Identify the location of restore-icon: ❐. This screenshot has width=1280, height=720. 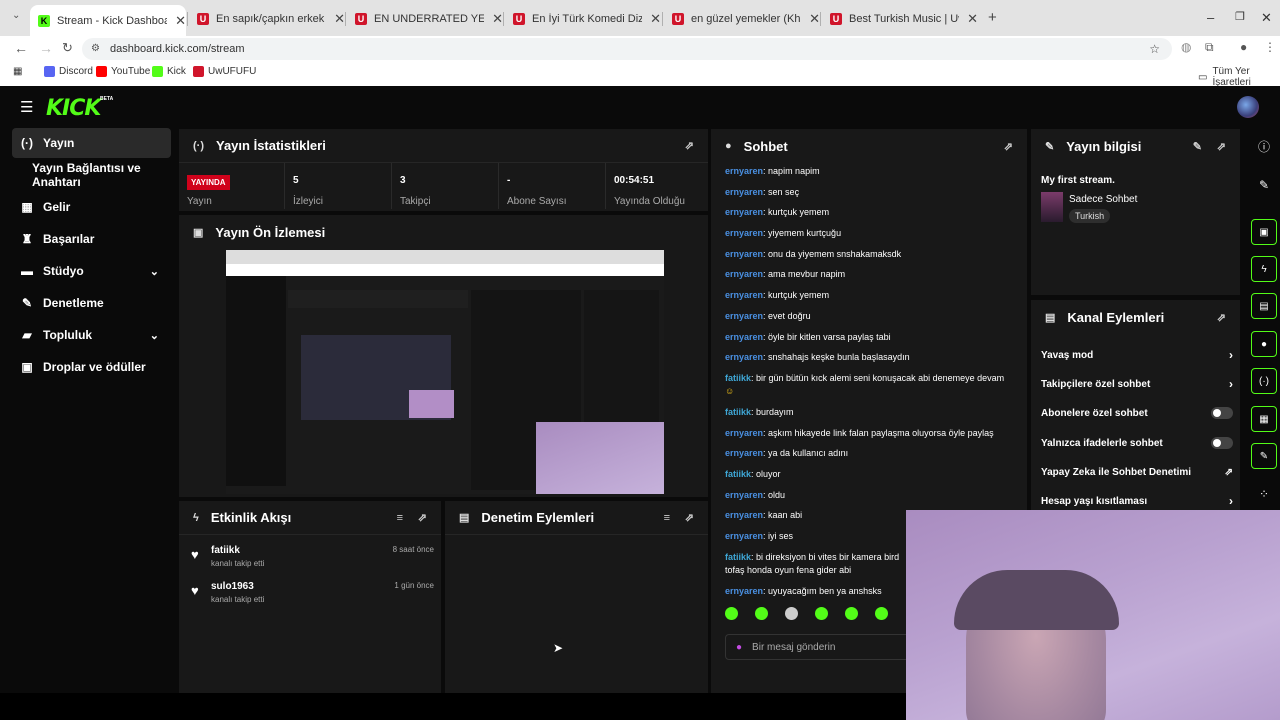
(1240, 16).